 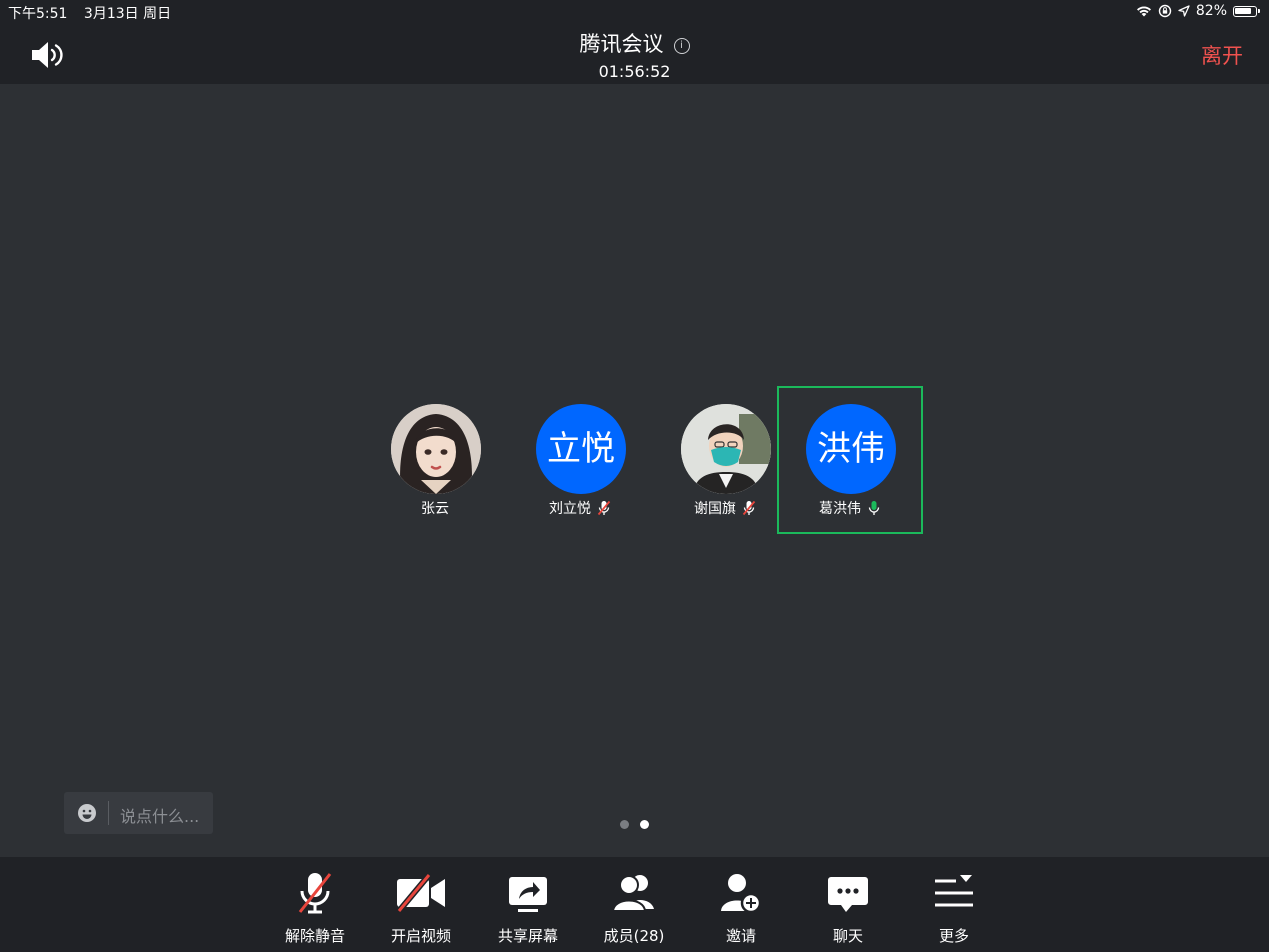 What do you see at coordinates (874, 508) in the screenshot?
I see `mic-speaking-icon` at bounding box center [874, 508].